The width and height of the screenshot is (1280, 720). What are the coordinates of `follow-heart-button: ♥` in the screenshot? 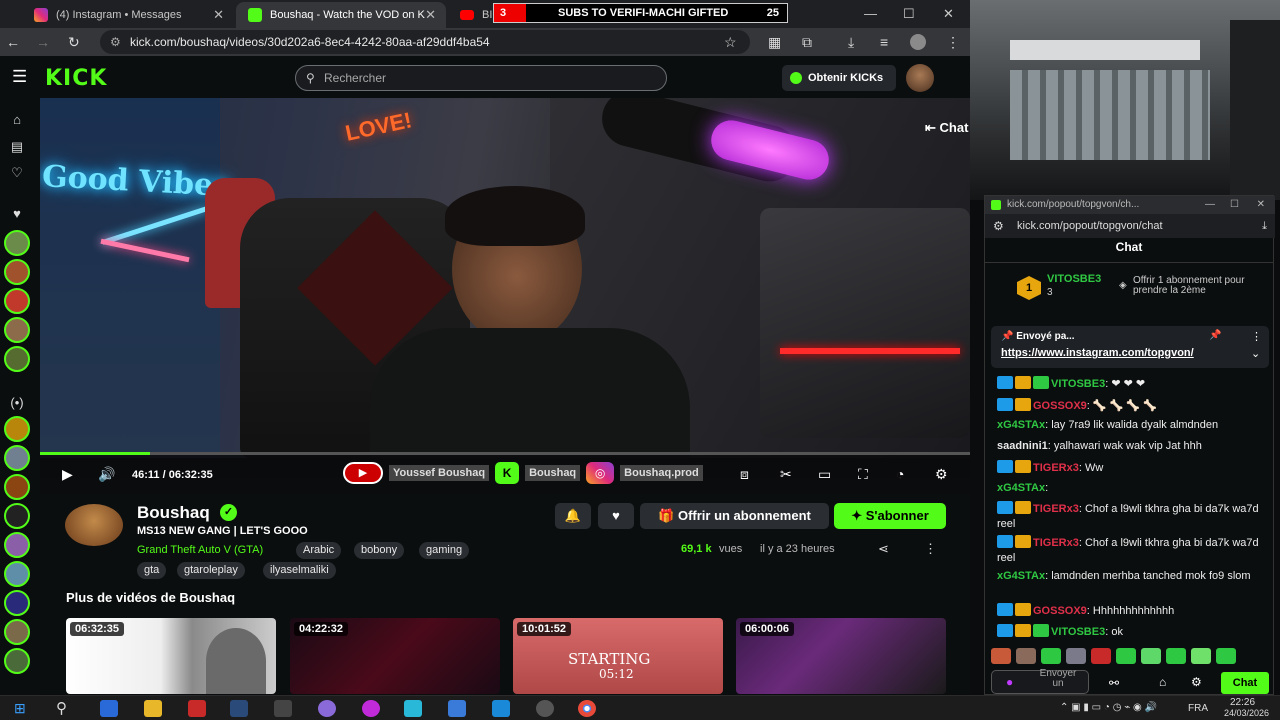 It's located at (616, 516).